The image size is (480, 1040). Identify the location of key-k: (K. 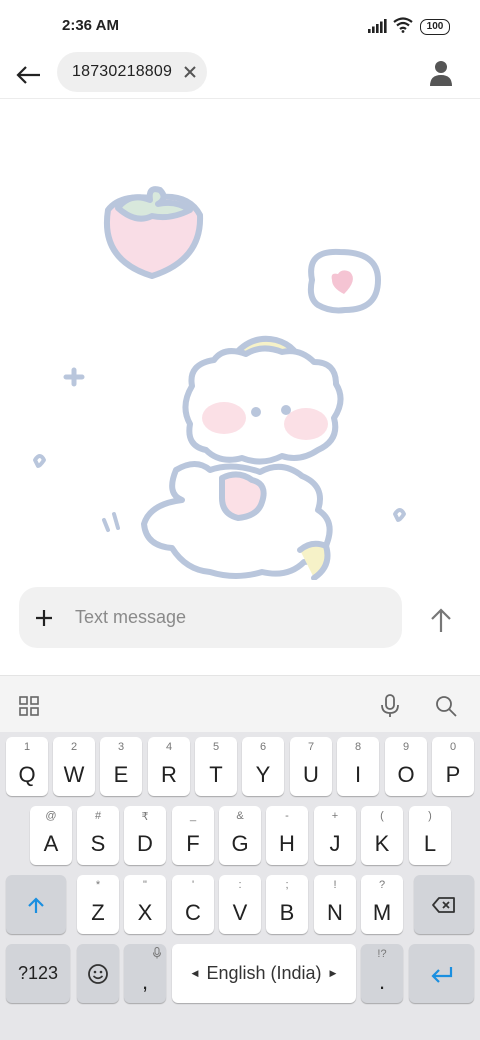
(382, 835).